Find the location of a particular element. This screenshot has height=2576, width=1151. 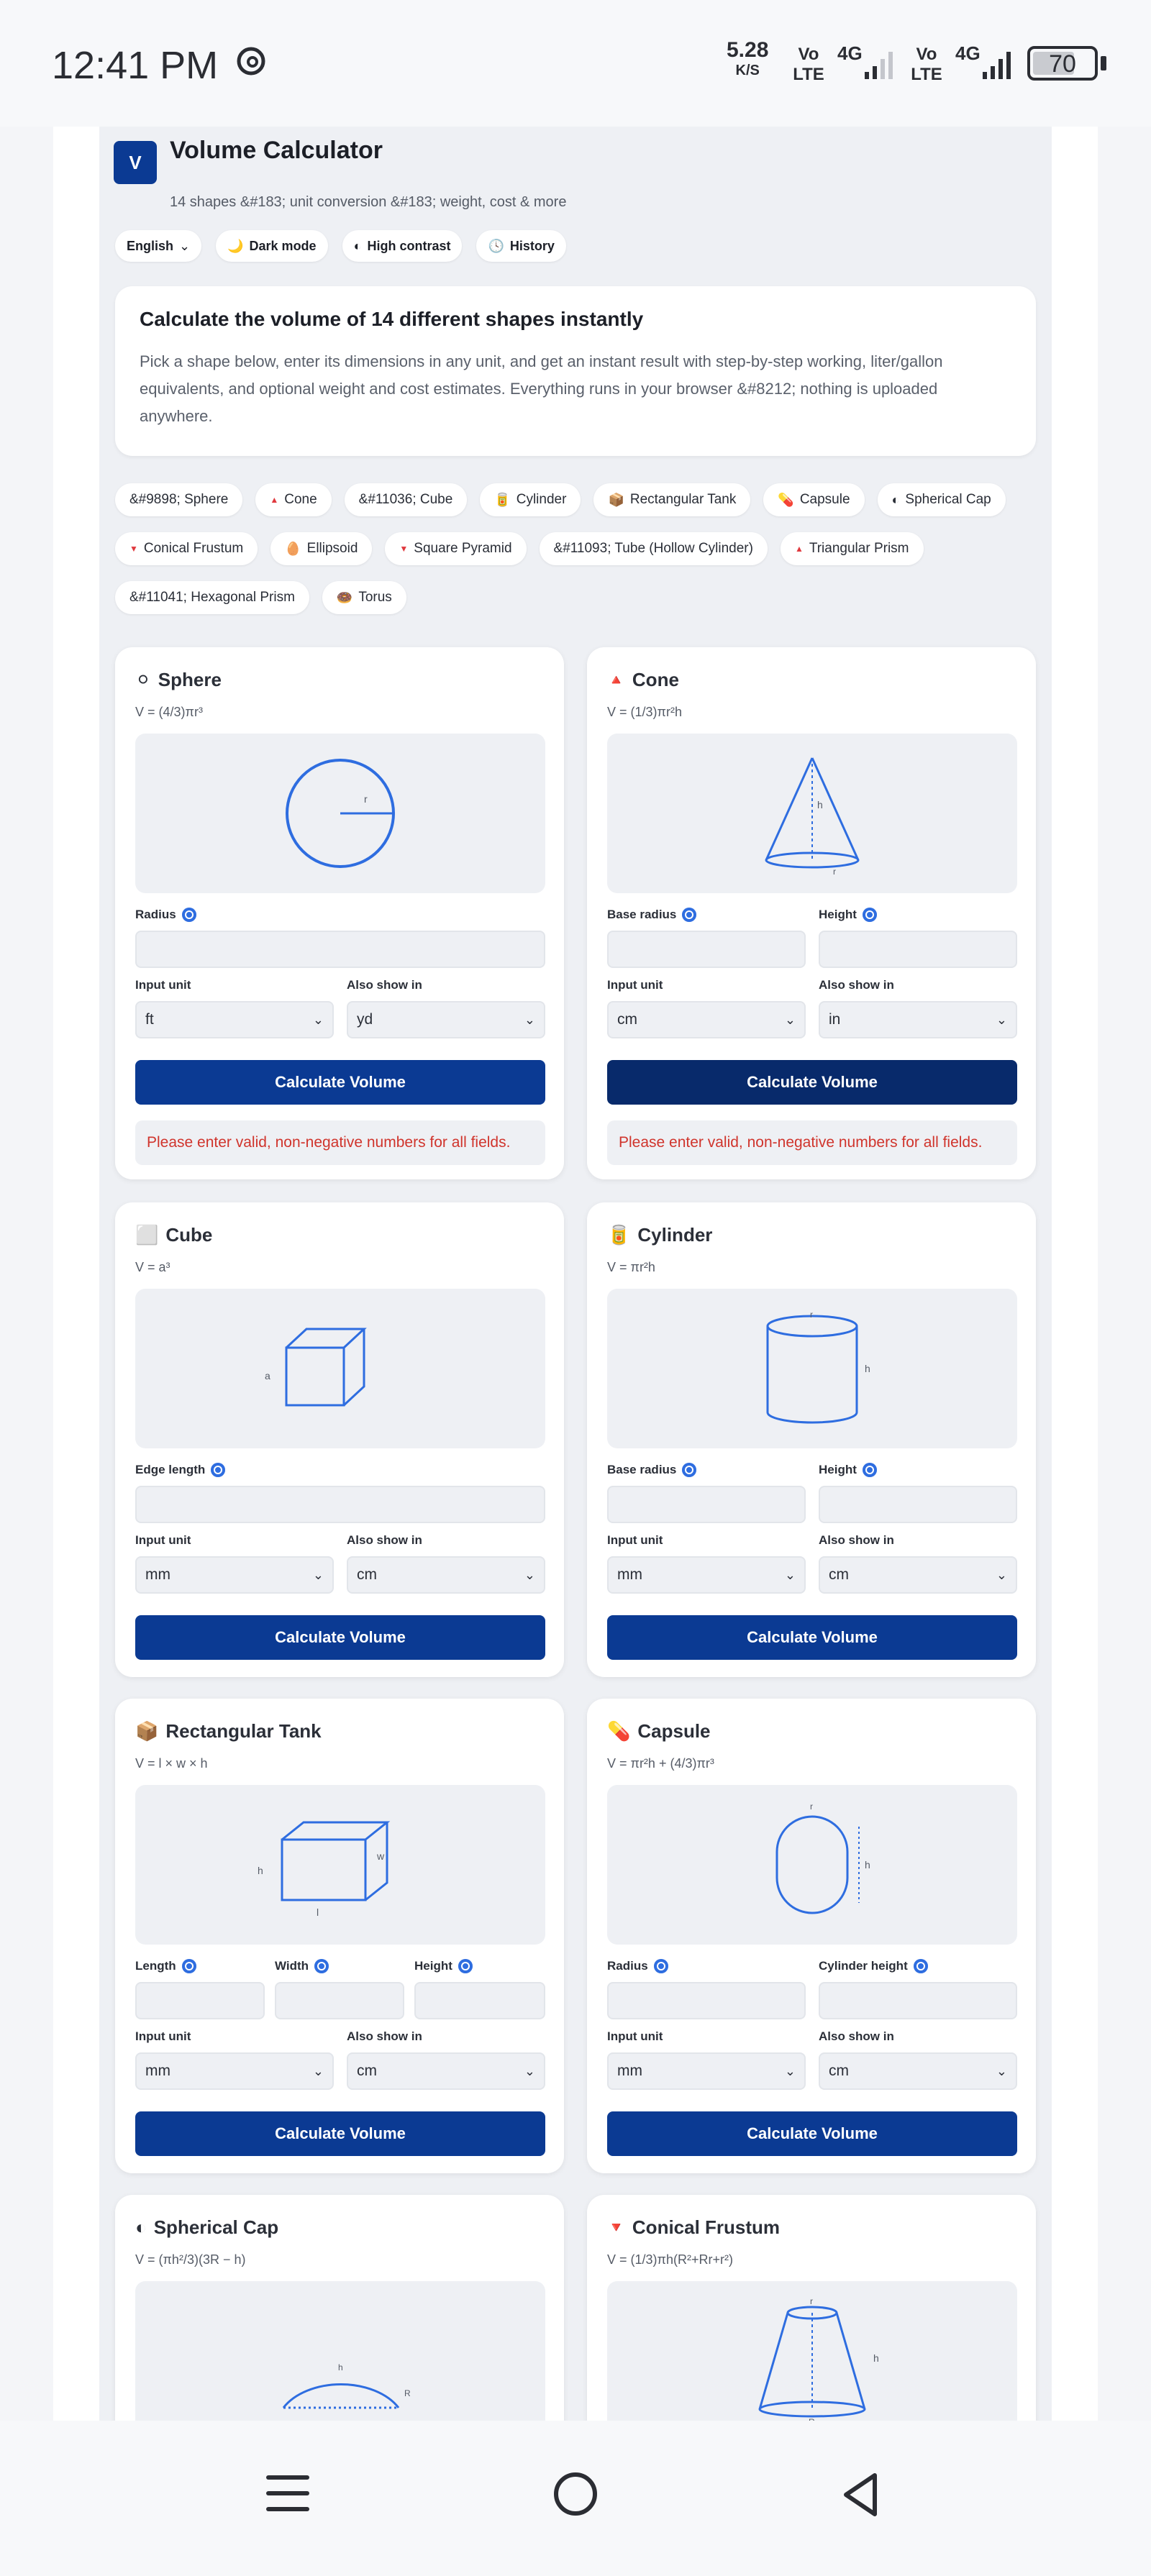

back-button is located at coordinates (862, 2494).